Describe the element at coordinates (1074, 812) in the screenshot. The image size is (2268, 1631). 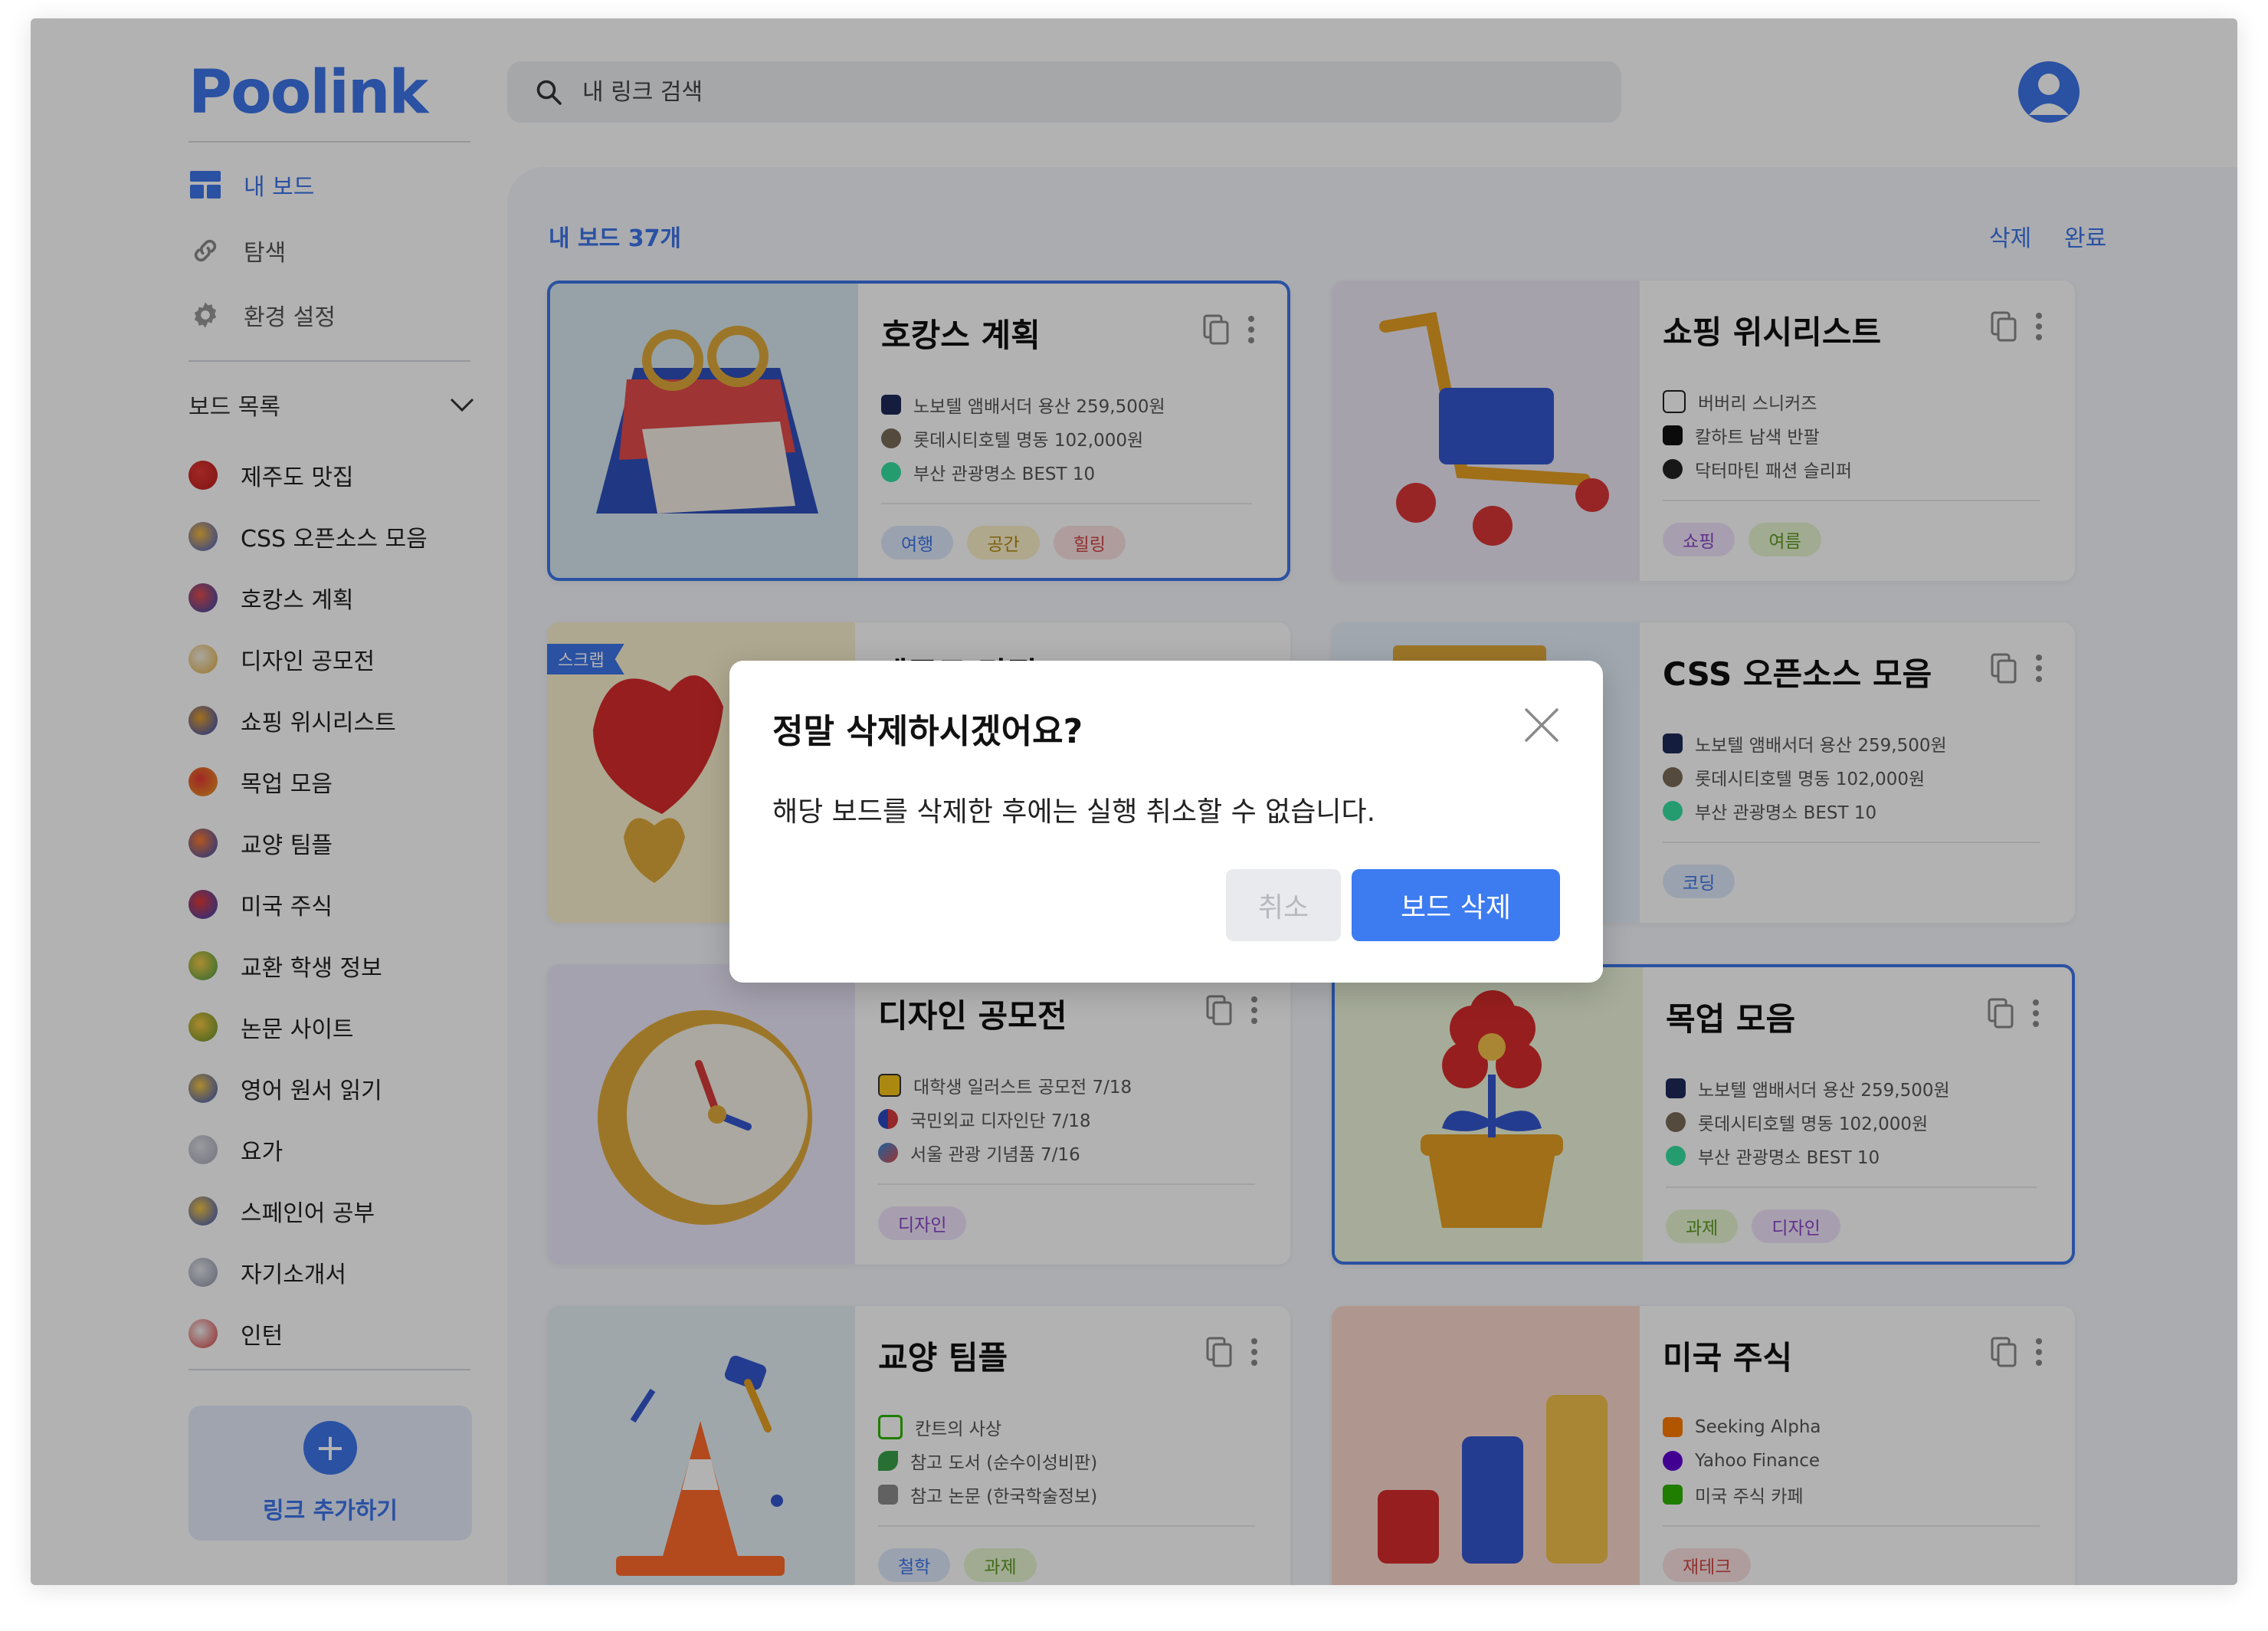
I see `dialog-message: 해당 보드를 삭제한 후에는 실행 취소할 수 없습니다.` at that location.